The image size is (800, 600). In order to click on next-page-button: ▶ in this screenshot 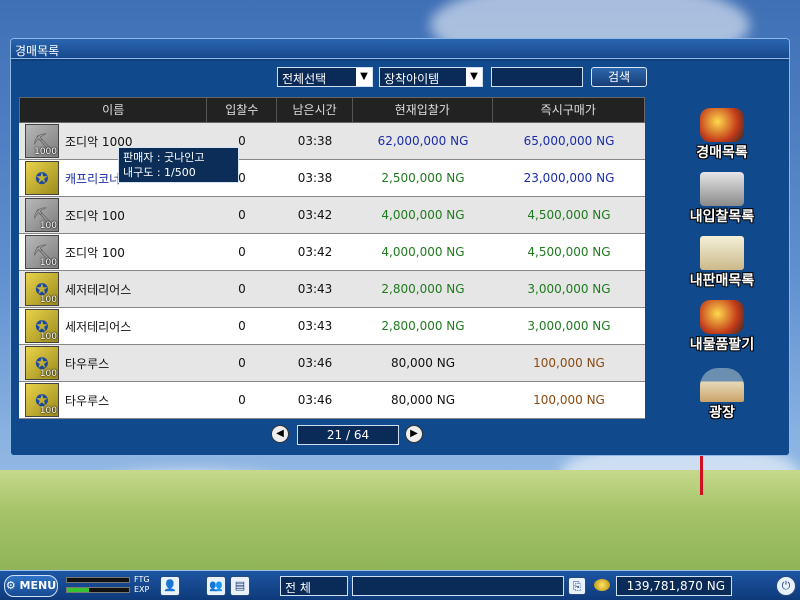, I will do `click(414, 434)`.